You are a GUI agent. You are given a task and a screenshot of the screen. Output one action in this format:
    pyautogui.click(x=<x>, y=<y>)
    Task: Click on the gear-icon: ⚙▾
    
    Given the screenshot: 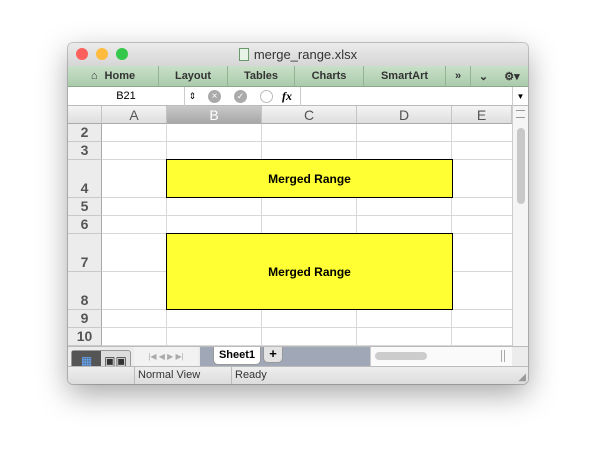 What is the action you would take?
    pyautogui.click(x=512, y=76)
    